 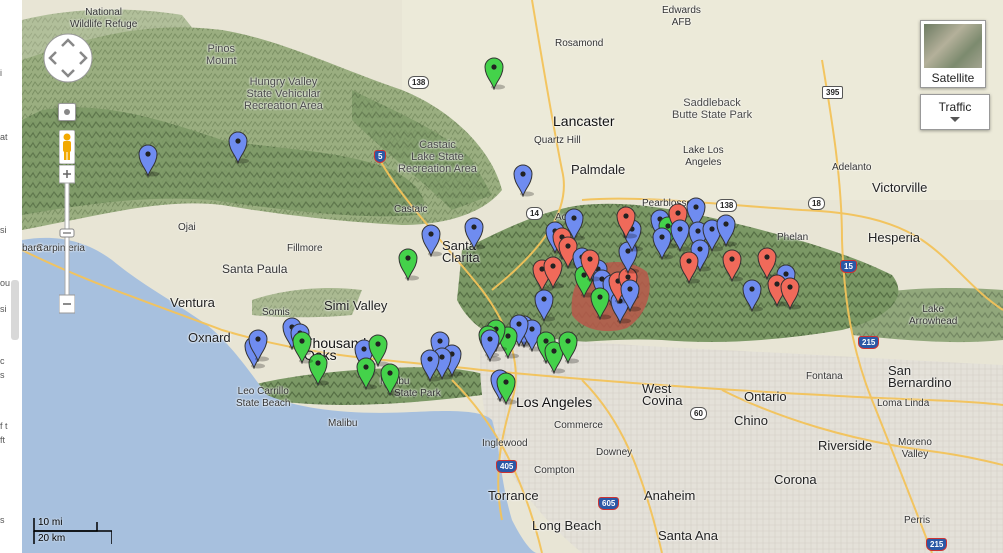 I want to click on traffic-button: Traffic, so click(x=955, y=112).